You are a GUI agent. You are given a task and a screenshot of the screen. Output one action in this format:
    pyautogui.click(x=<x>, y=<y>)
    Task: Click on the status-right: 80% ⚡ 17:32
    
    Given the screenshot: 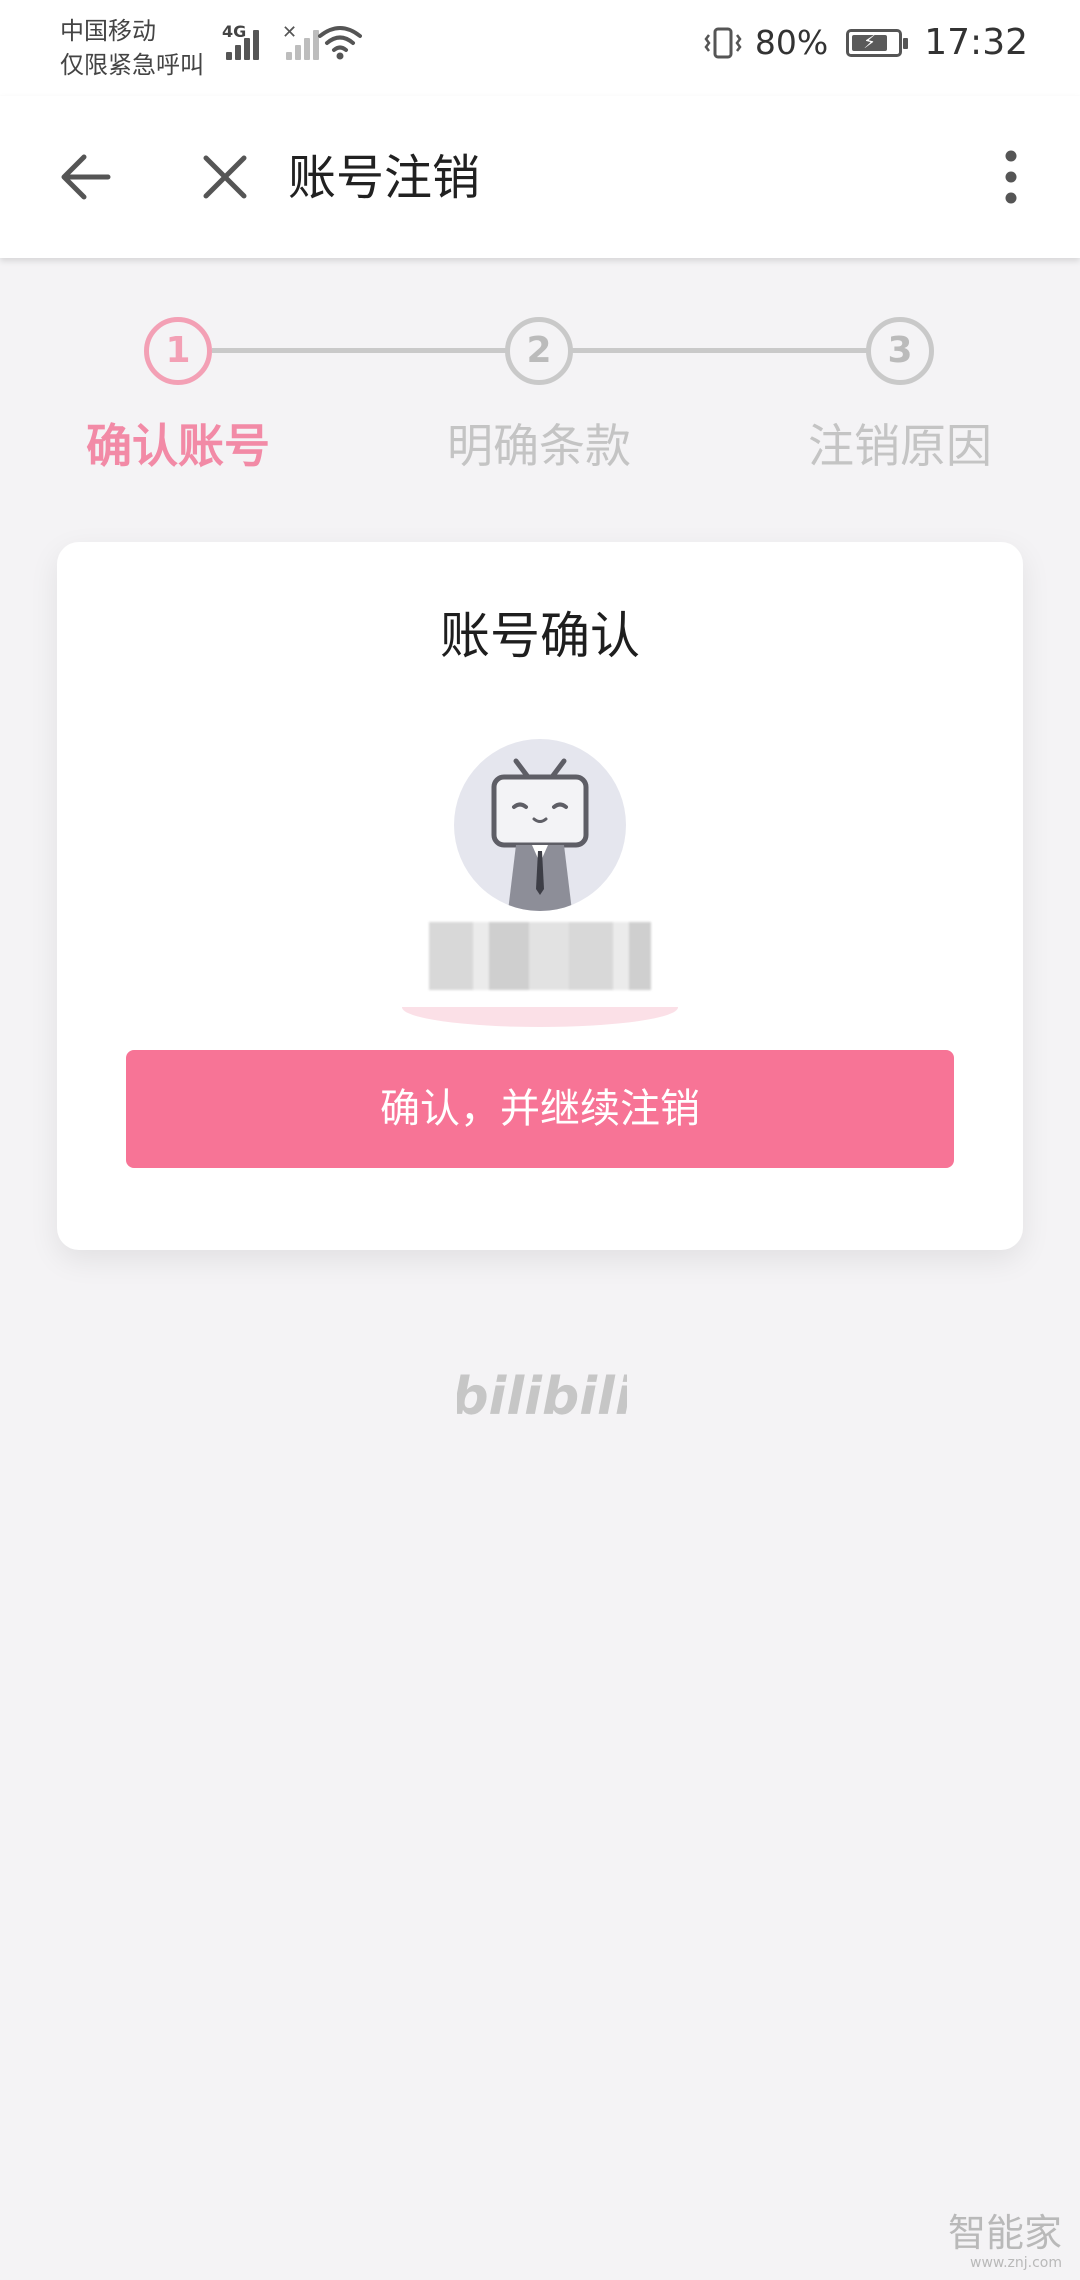 What is the action you would take?
    pyautogui.click(x=865, y=42)
    